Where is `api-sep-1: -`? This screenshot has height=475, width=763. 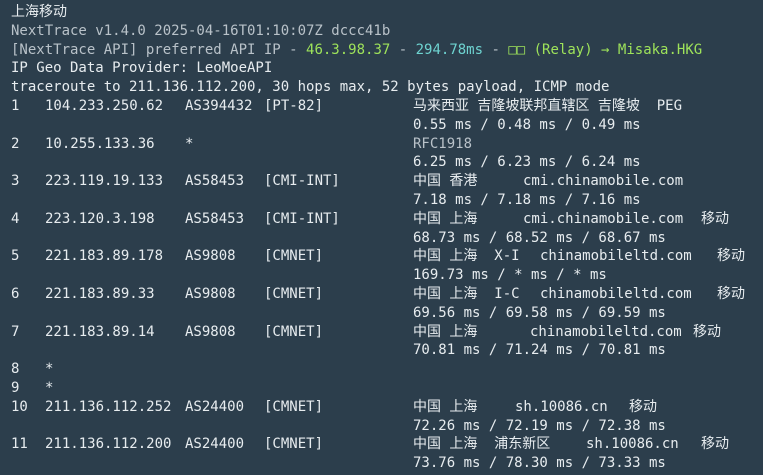
api-sep-1: - is located at coordinates (403, 49).